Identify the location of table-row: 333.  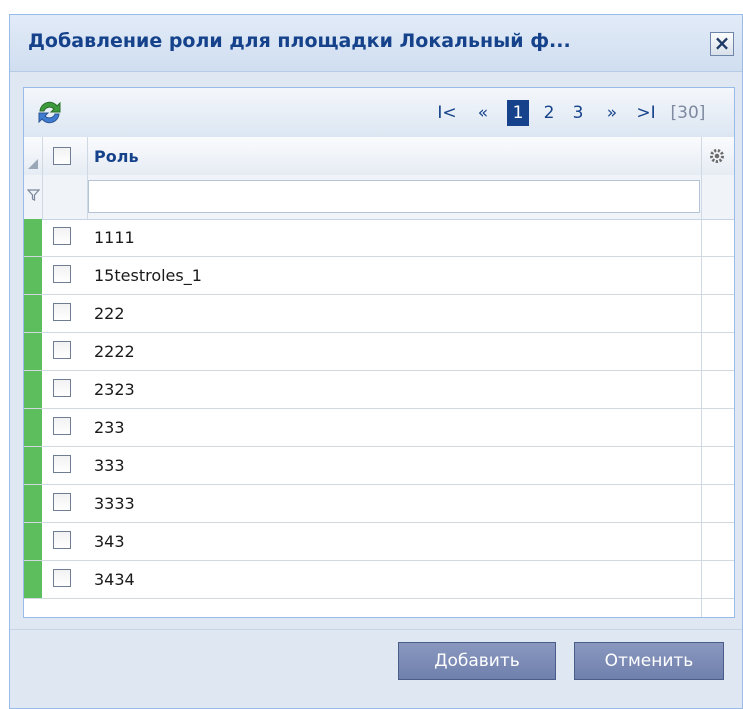
(379, 466).